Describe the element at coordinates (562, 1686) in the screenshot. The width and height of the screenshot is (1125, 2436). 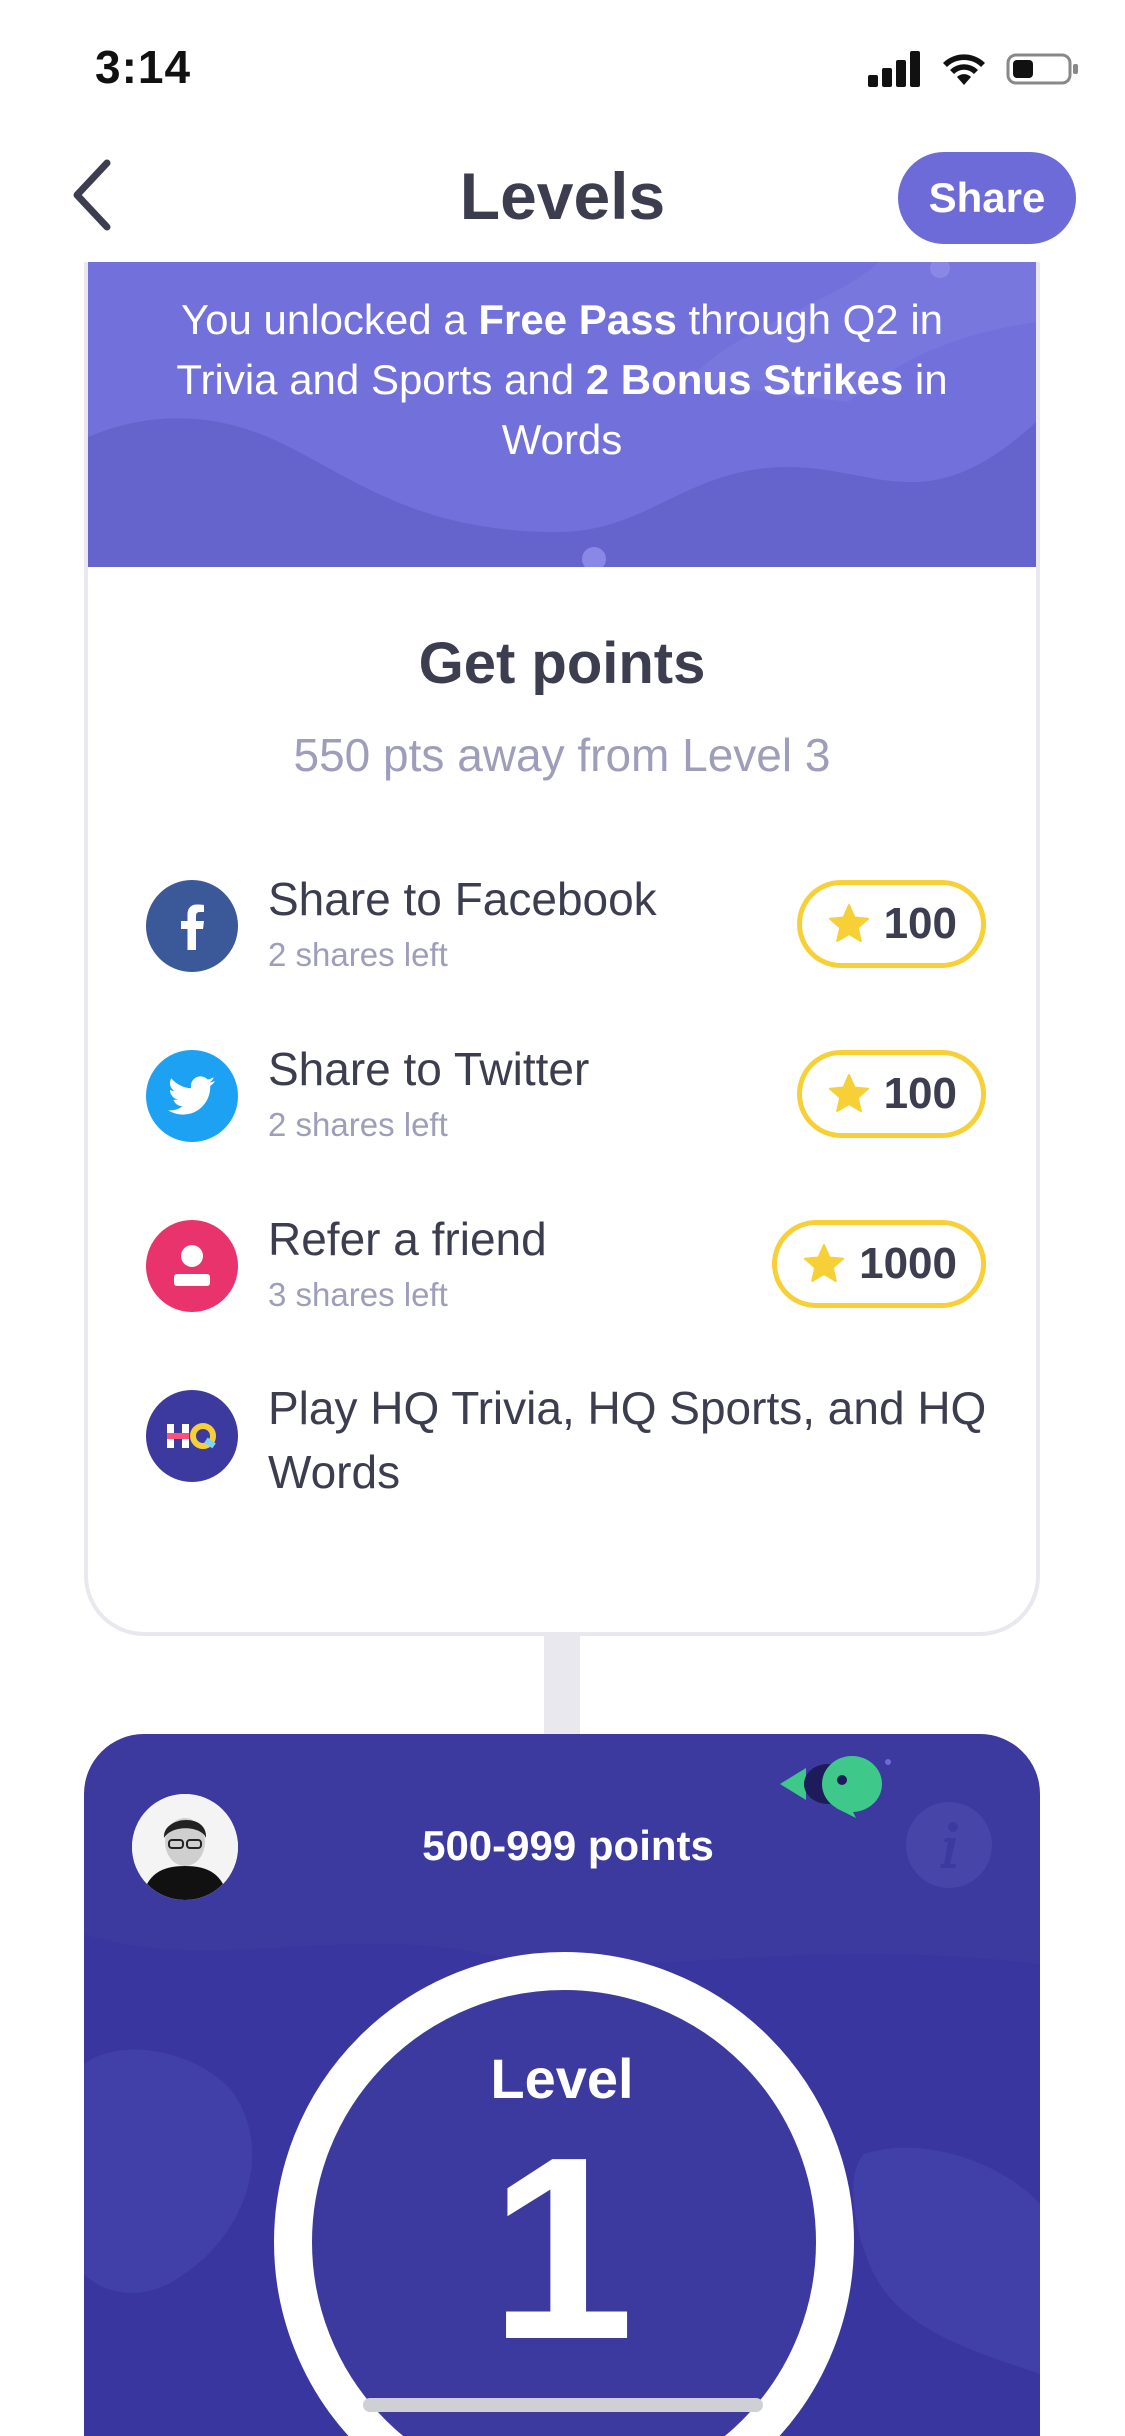
I see `level-connector` at that location.